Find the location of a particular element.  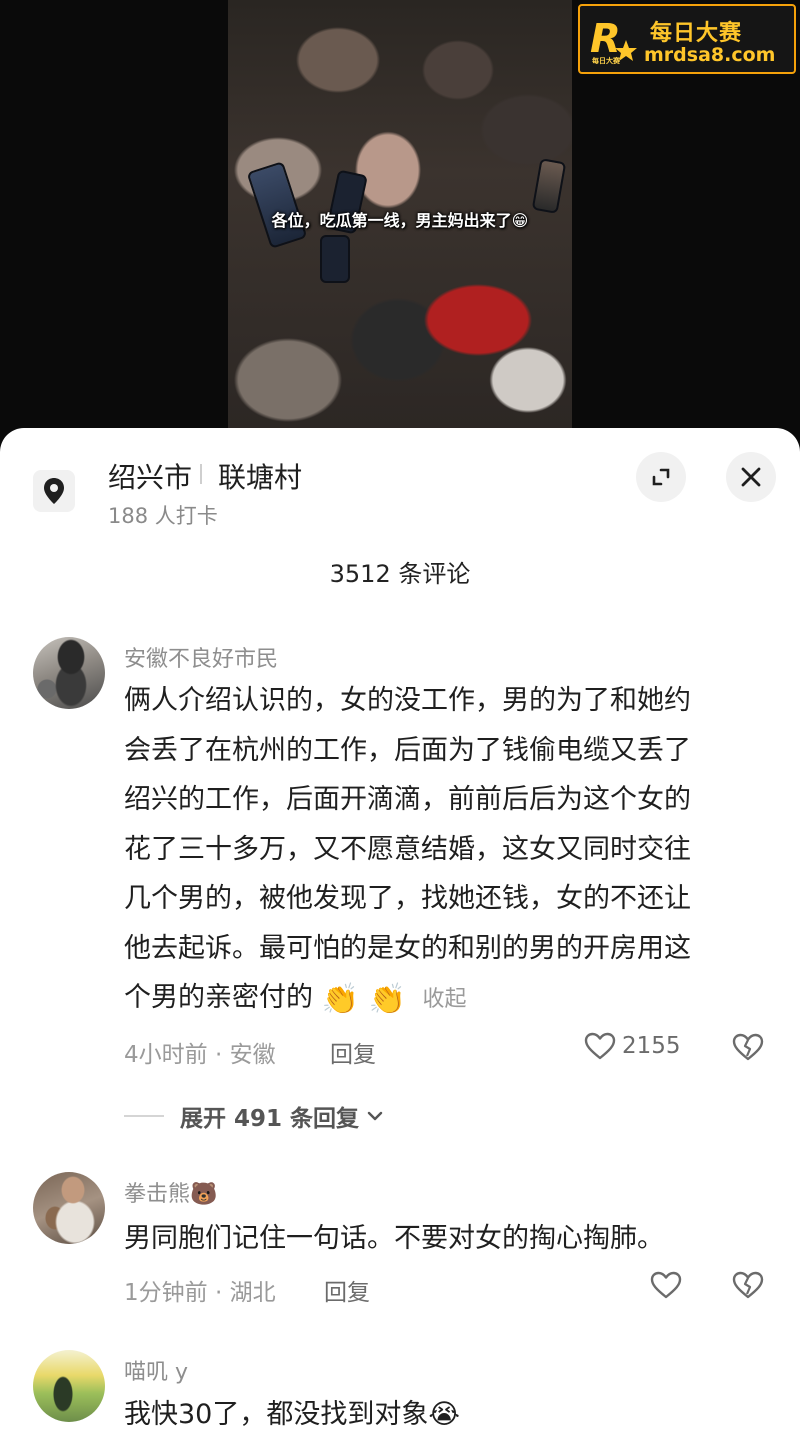

comment-text-line: 会丢了在杭州的工作，后面为了钱偷电缆又丢了 is located at coordinates (407, 750).